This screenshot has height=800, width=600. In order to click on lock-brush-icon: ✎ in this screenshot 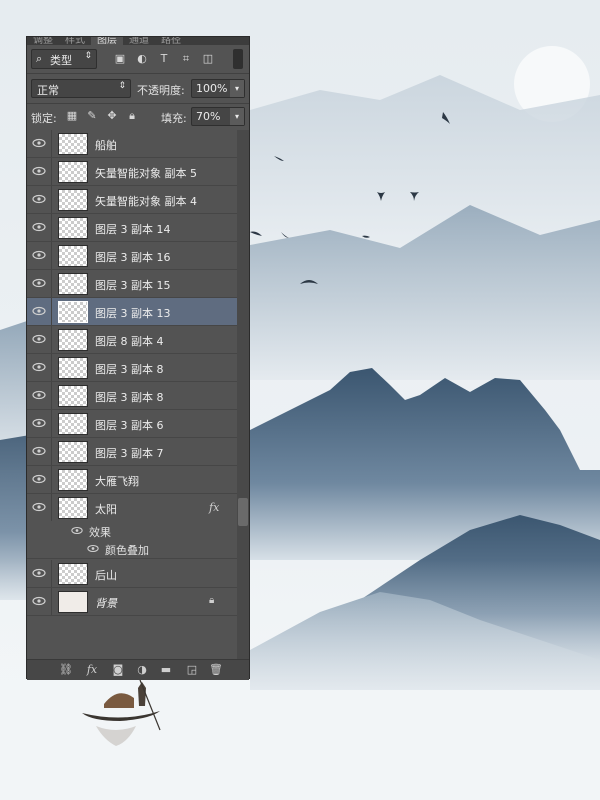, I will do `click(92, 116)`.